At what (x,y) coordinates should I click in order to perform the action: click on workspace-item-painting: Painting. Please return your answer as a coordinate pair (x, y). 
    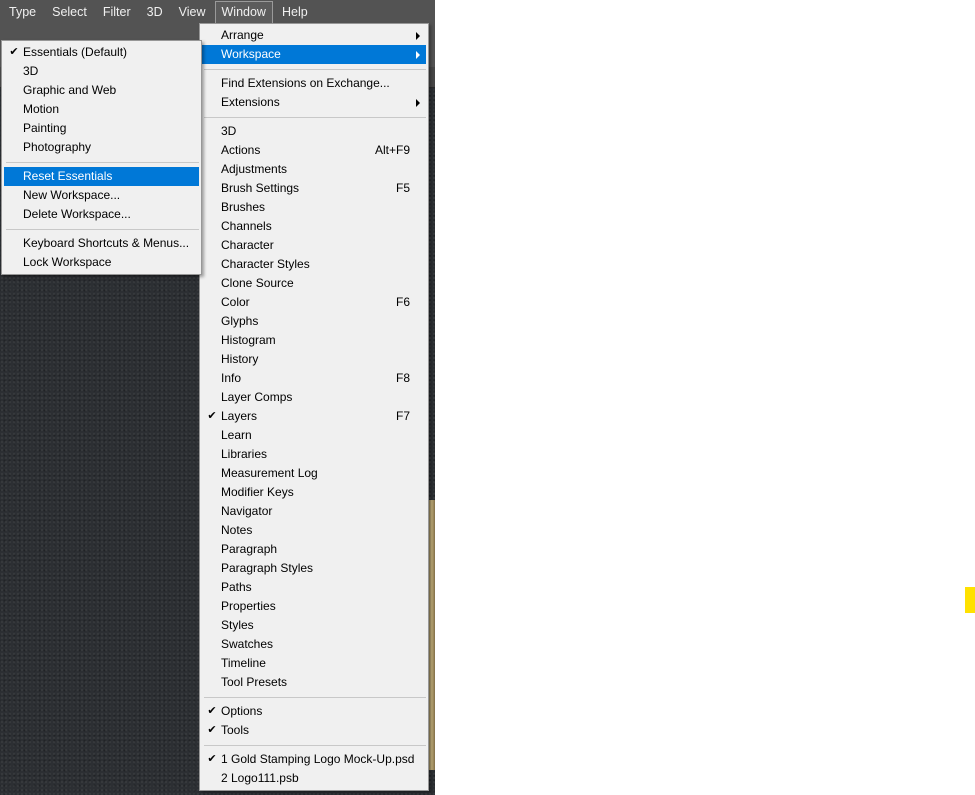
    Looking at the image, I should click on (101, 128).